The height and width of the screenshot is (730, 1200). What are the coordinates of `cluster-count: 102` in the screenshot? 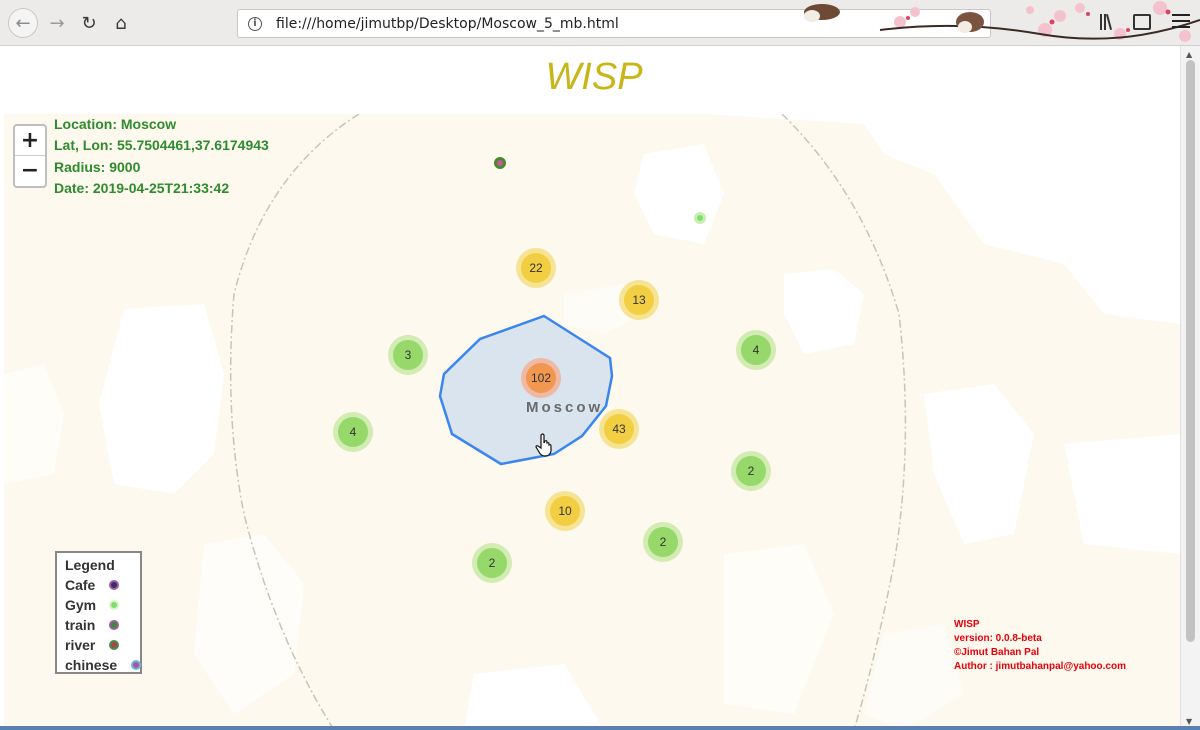 It's located at (541, 378).